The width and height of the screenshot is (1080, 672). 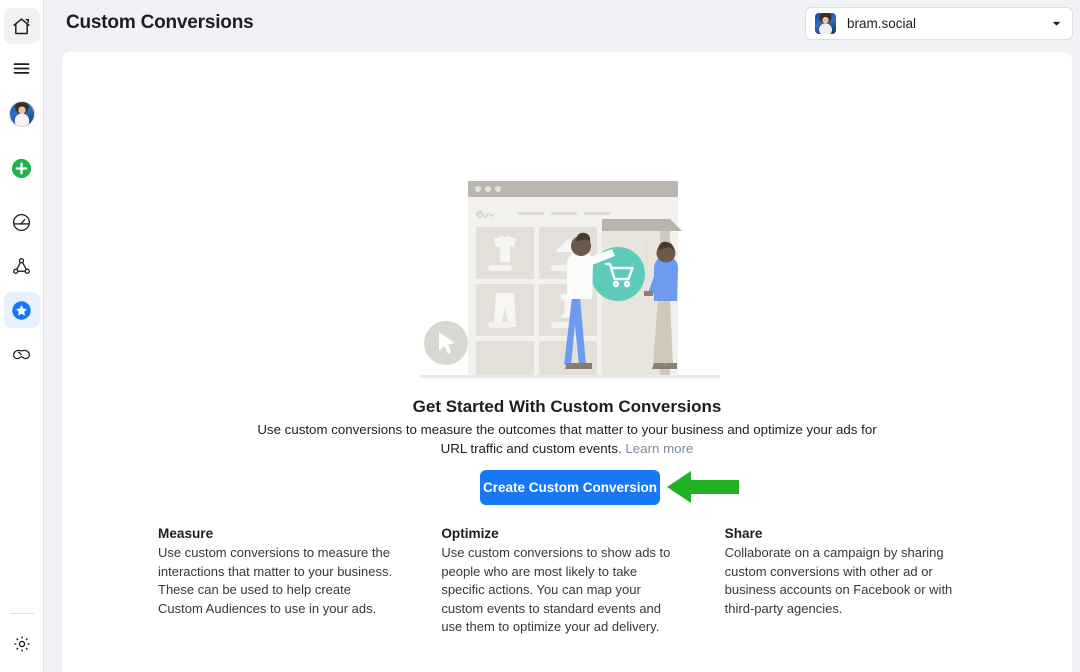 I want to click on sidebar-item-performance, so click(x=22, y=222).